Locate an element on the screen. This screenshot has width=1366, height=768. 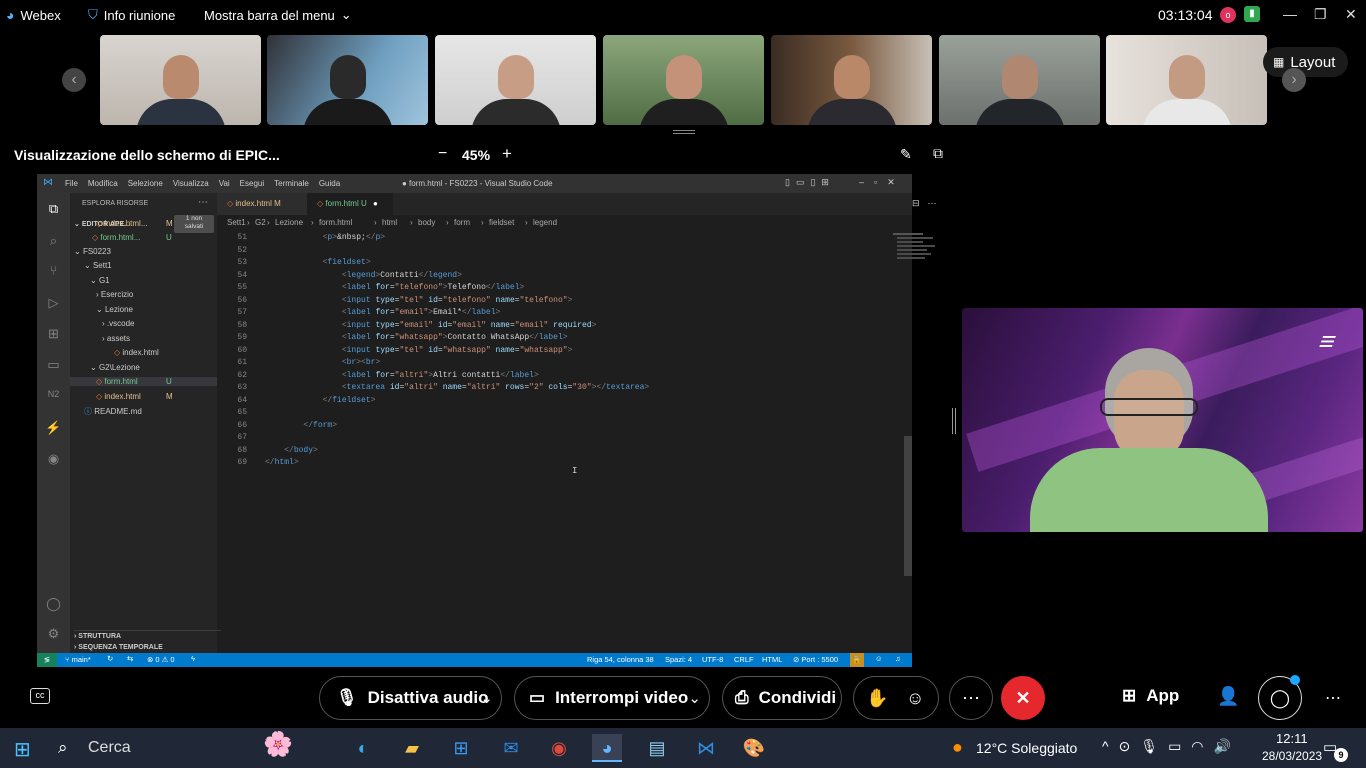
encoding: UTF-8 is located at coordinates (712, 659).